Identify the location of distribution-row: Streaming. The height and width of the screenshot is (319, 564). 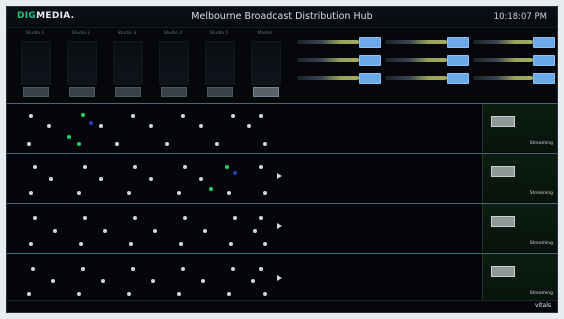
(282, 127).